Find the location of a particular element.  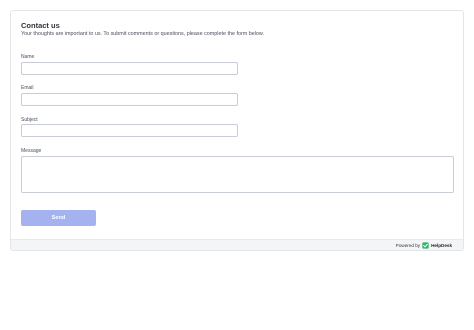

helpdesk-brand: HelpDesk is located at coordinates (441, 245).